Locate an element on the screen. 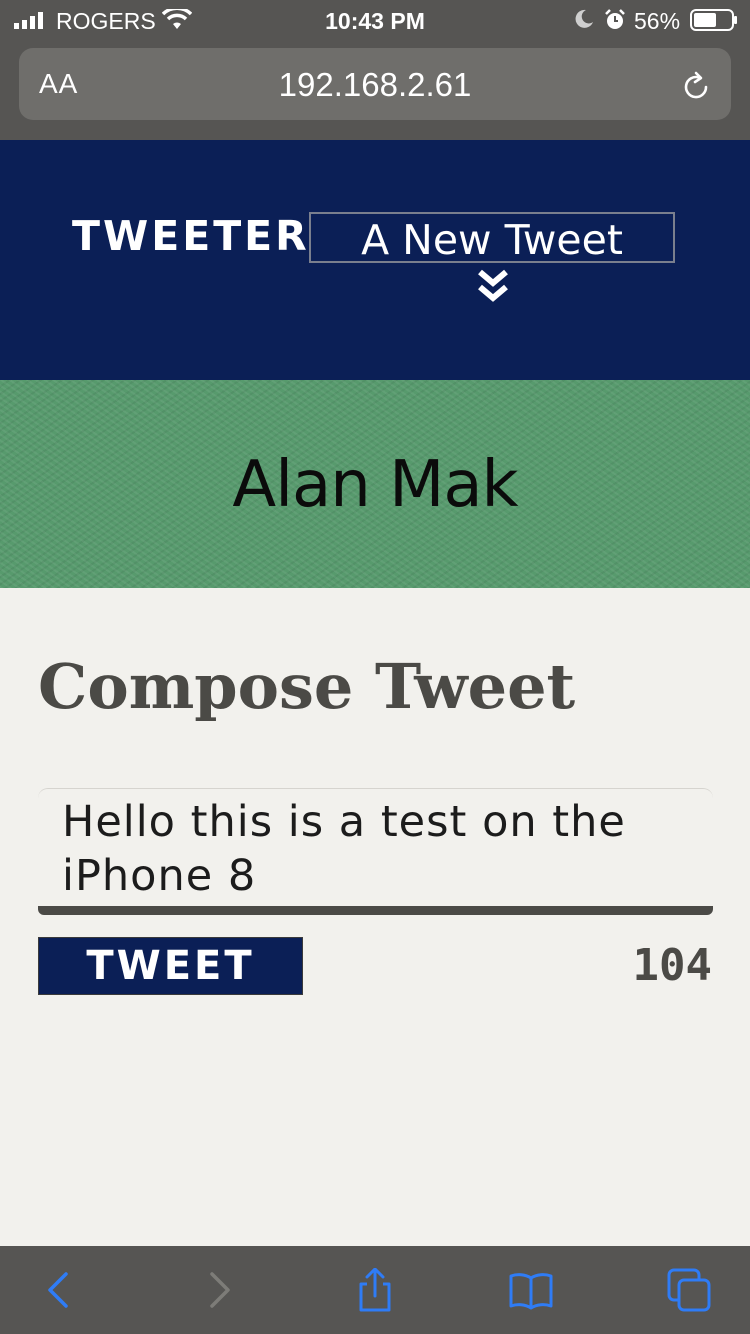  url-text: 192.168.2.61 is located at coordinates (375, 85).